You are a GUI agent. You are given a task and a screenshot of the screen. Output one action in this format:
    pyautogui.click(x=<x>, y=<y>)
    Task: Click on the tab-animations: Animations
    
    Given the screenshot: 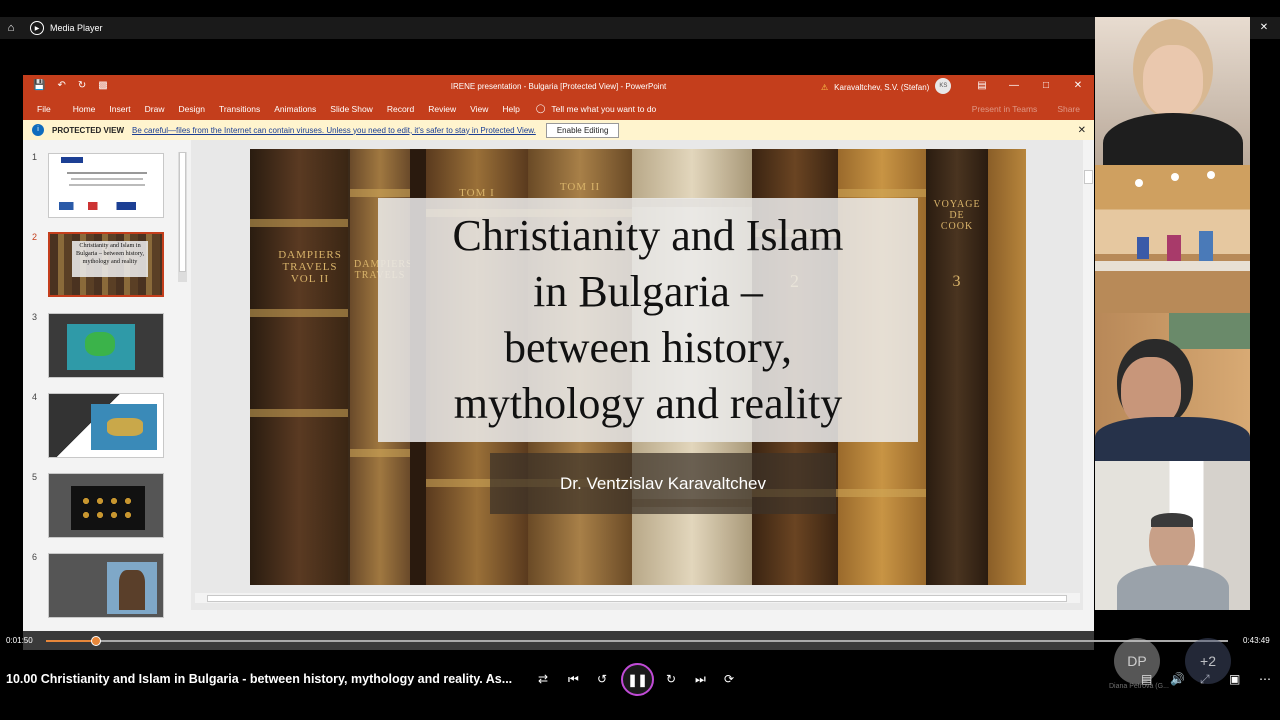 What is the action you would take?
    pyautogui.click(x=295, y=109)
    